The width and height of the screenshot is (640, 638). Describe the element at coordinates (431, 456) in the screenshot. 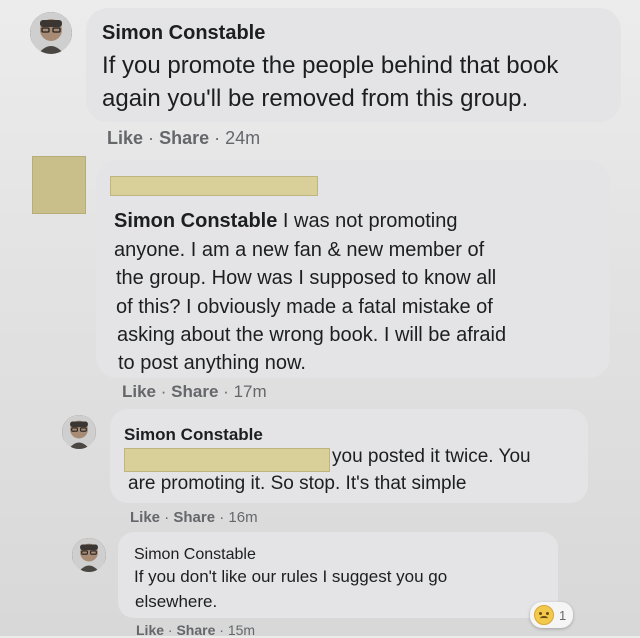

I see `comment-text-line-1: you posted it twice. You` at that location.